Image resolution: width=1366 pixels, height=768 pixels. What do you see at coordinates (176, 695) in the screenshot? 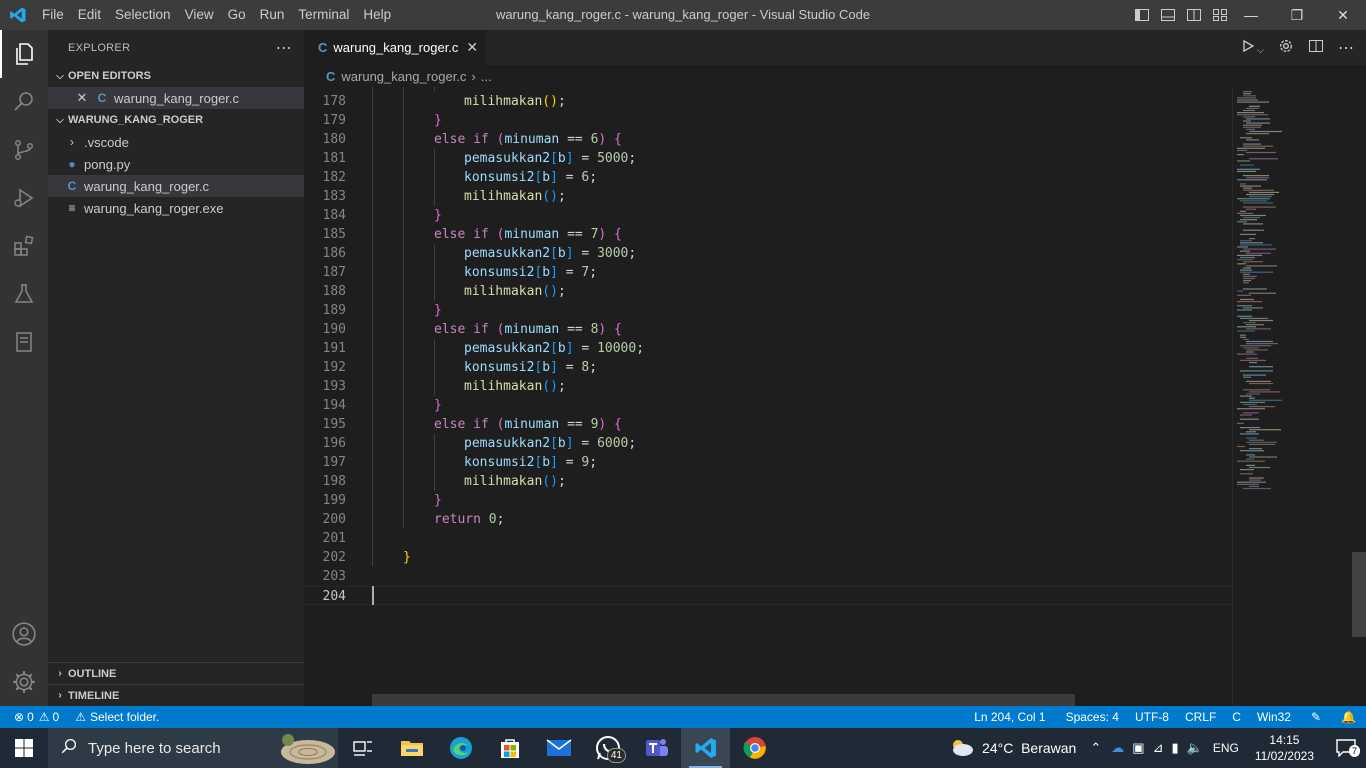
I see `timeline-section: › TIMELINE` at bounding box center [176, 695].